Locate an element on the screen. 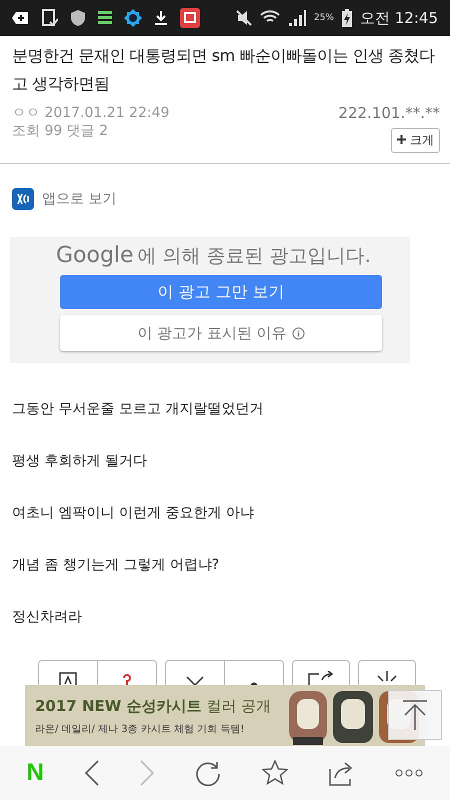 The width and height of the screenshot is (450, 800). chevron-icon is located at coordinates (195, 681).